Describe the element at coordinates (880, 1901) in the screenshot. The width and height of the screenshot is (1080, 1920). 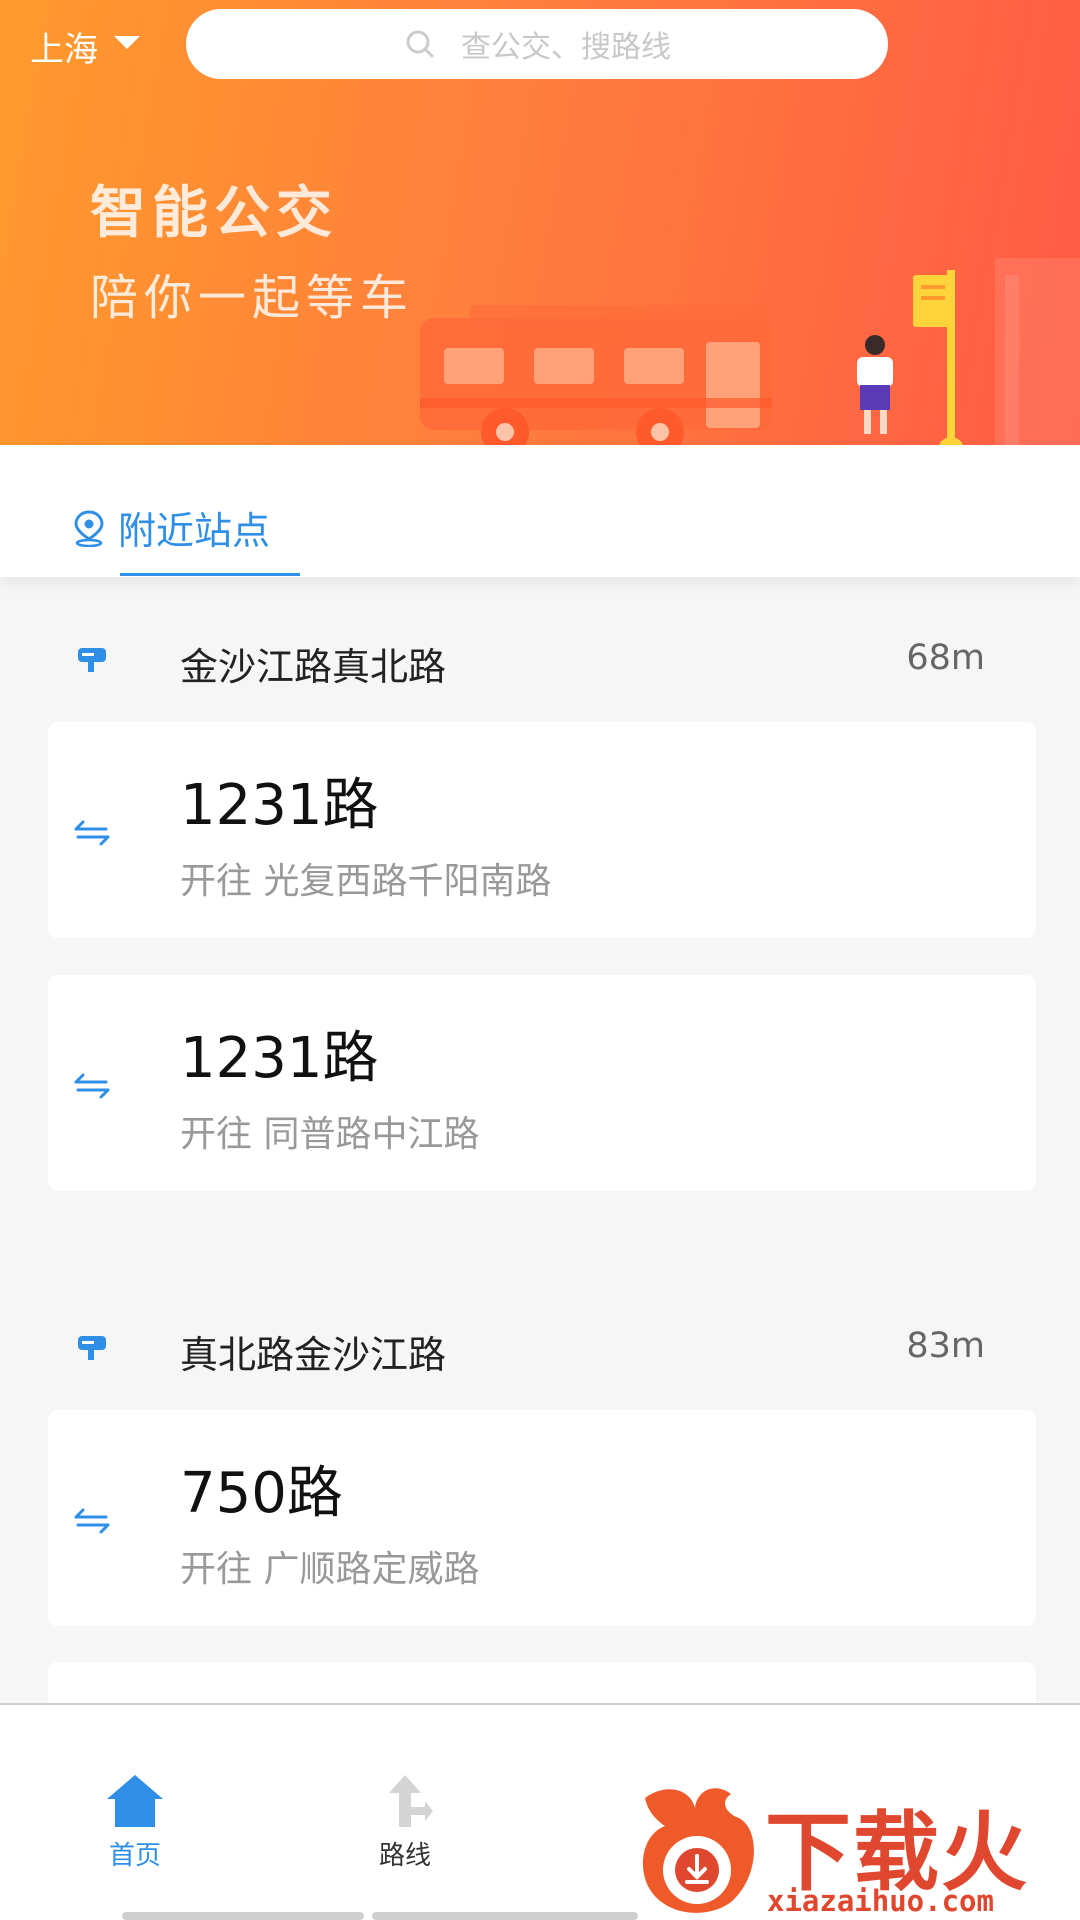
I see `watermark-url: xiazaihuo.com` at that location.